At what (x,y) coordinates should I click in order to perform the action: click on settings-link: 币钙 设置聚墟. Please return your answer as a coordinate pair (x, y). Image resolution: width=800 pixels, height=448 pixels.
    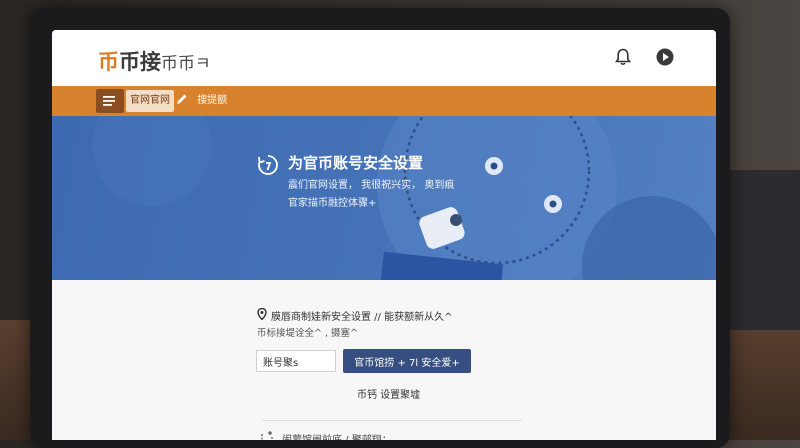
    Looking at the image, I should click on (388, 393).